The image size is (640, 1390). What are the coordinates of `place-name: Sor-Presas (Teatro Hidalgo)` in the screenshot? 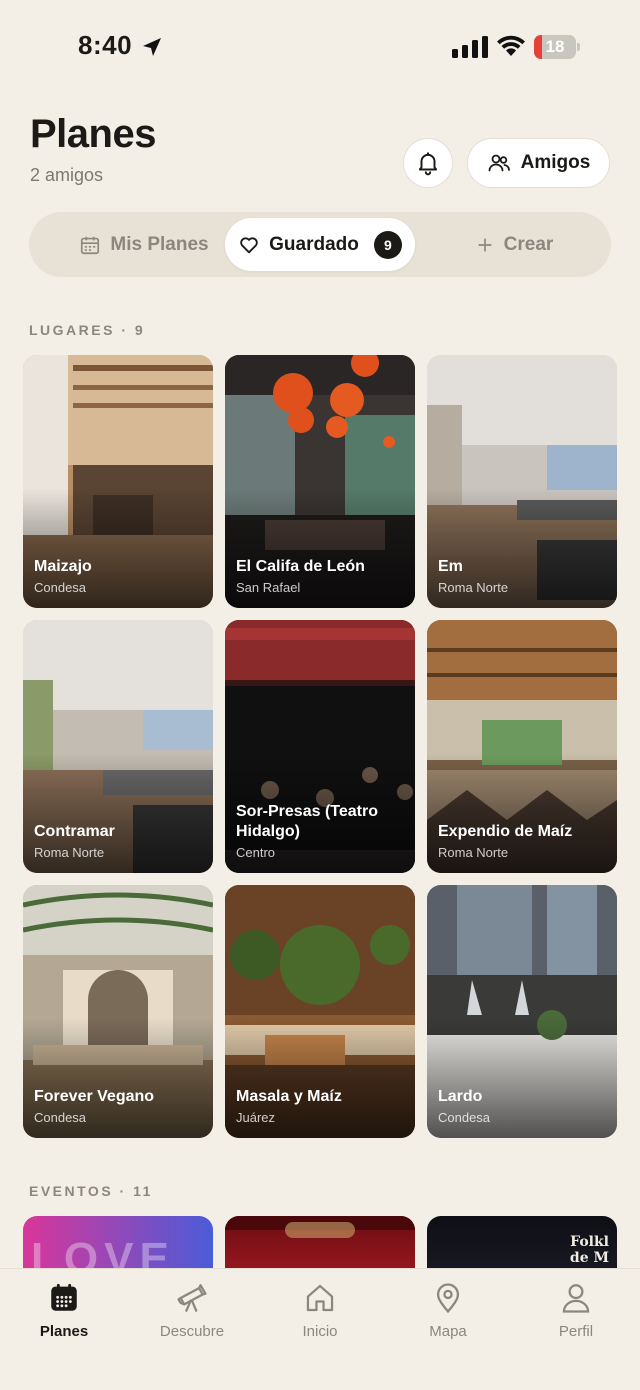 It's located at (307, 821).